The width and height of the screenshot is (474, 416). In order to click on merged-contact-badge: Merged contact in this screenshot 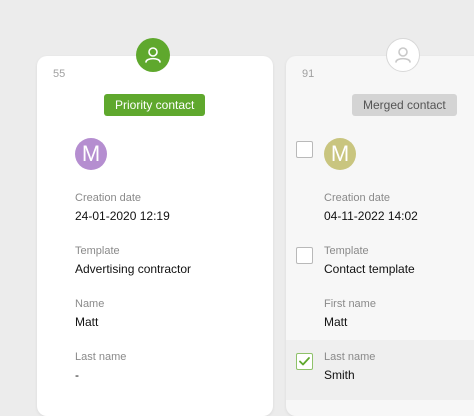, I will do `click(404, 105)`.